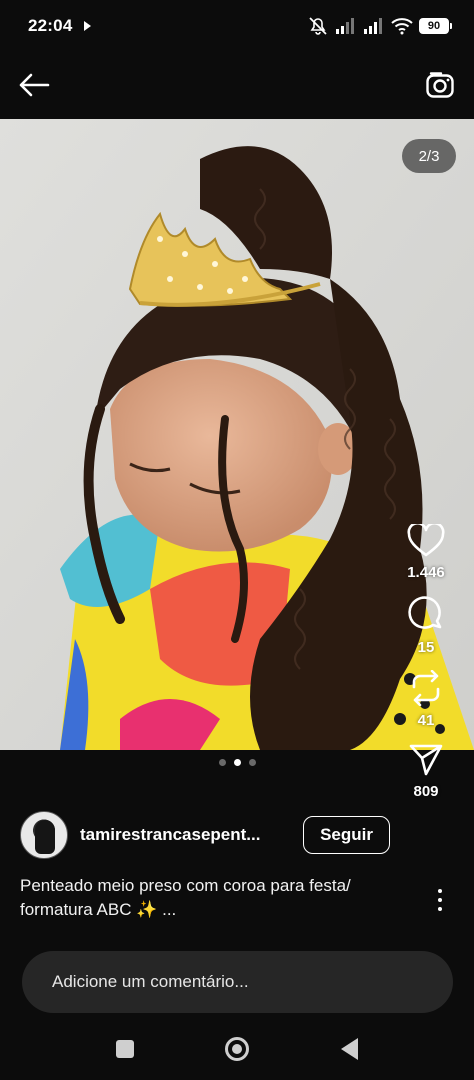 This screenshot has width=474, height=1080. Describe the element at coordinates (426, 614) in the screenshot. I see `comment-icon` at that location.